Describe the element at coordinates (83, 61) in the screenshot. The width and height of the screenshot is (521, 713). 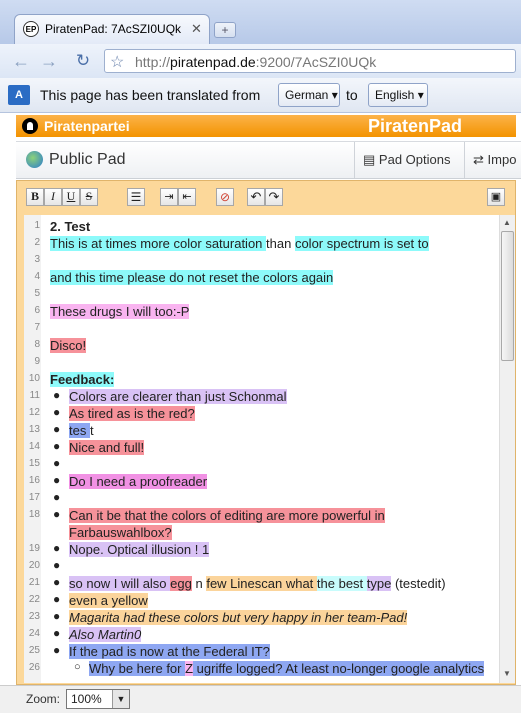
I see `reload-icon: ↻` at that location.